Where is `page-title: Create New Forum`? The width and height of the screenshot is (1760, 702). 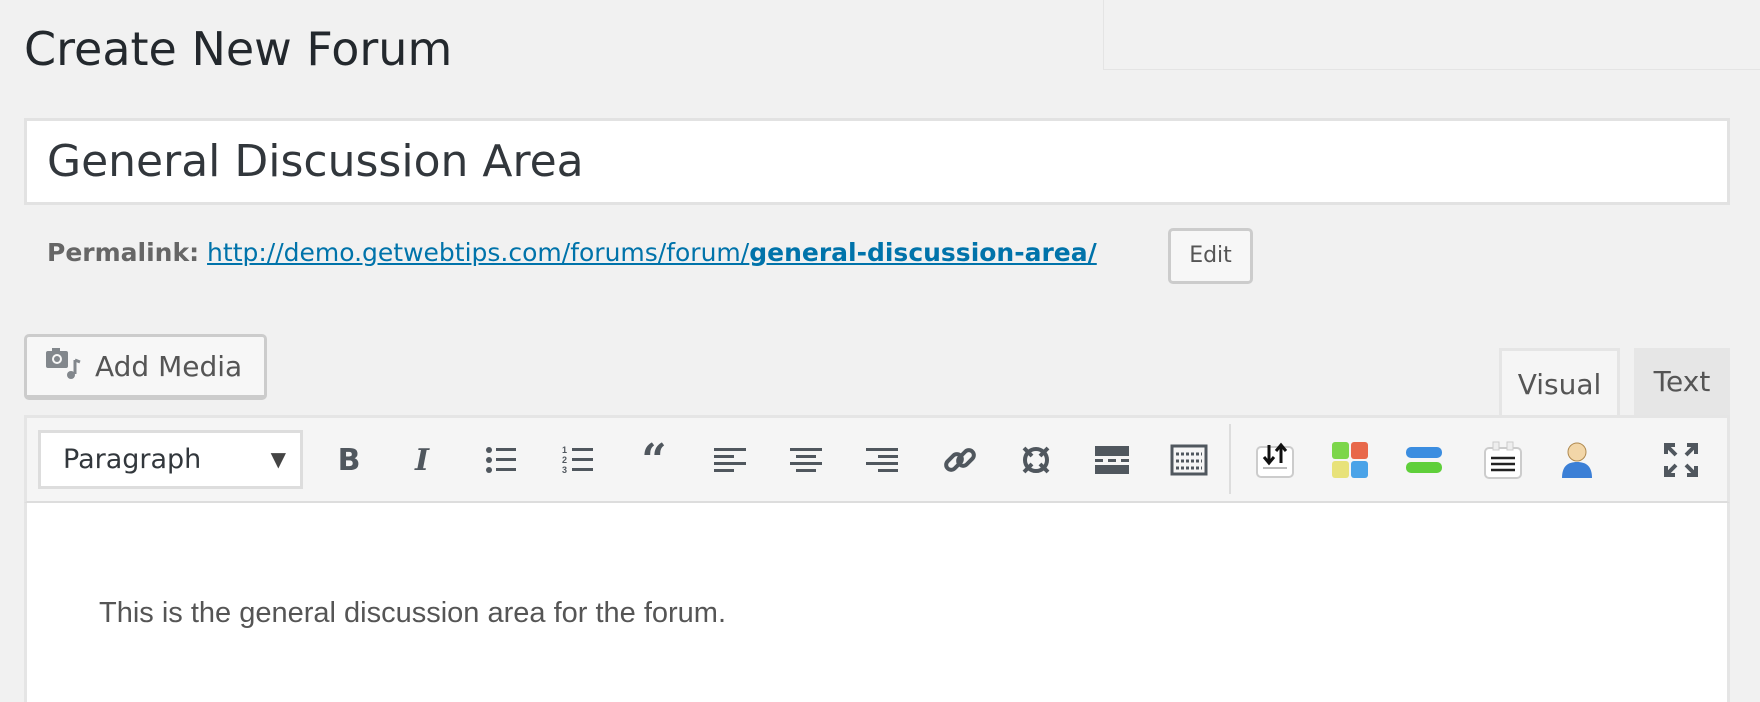
page-title: Create New Forum is located at coordinates (238, 49).